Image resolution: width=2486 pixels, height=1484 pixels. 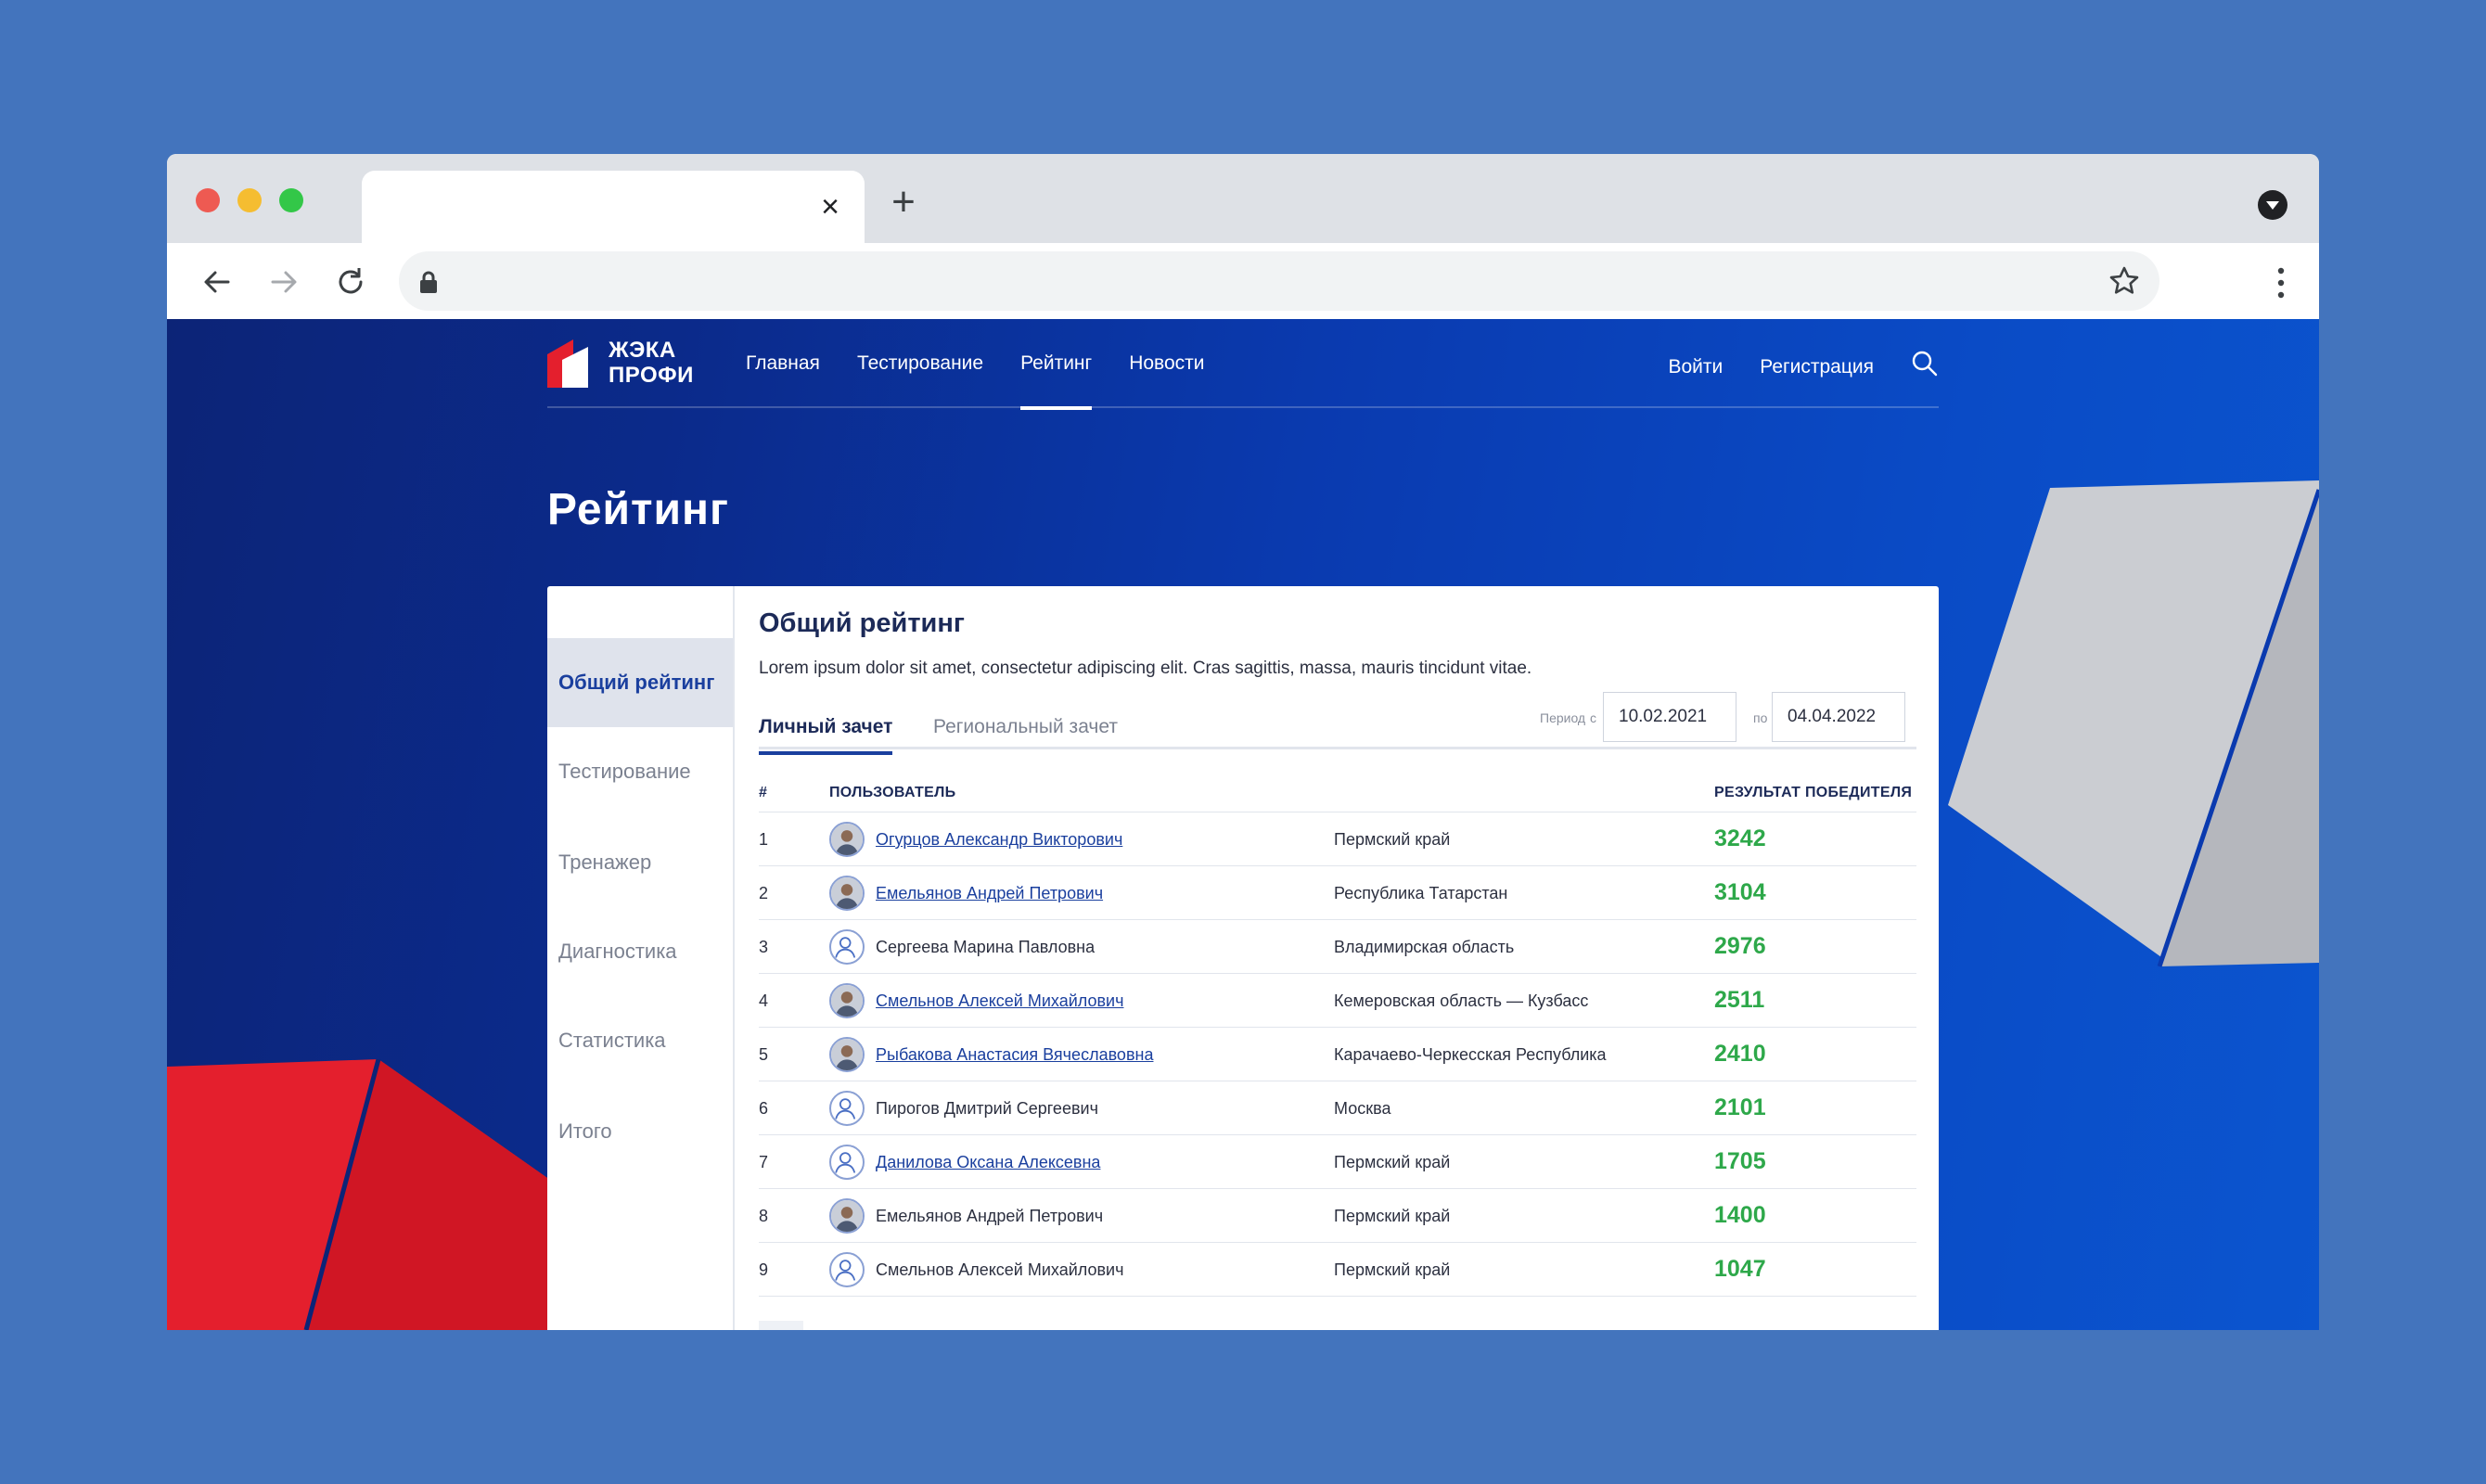 What do you see at coordinates (1817, 363) in the screenshot?
I see `register-link: Регистрация` at bounding box center [1817, 363].